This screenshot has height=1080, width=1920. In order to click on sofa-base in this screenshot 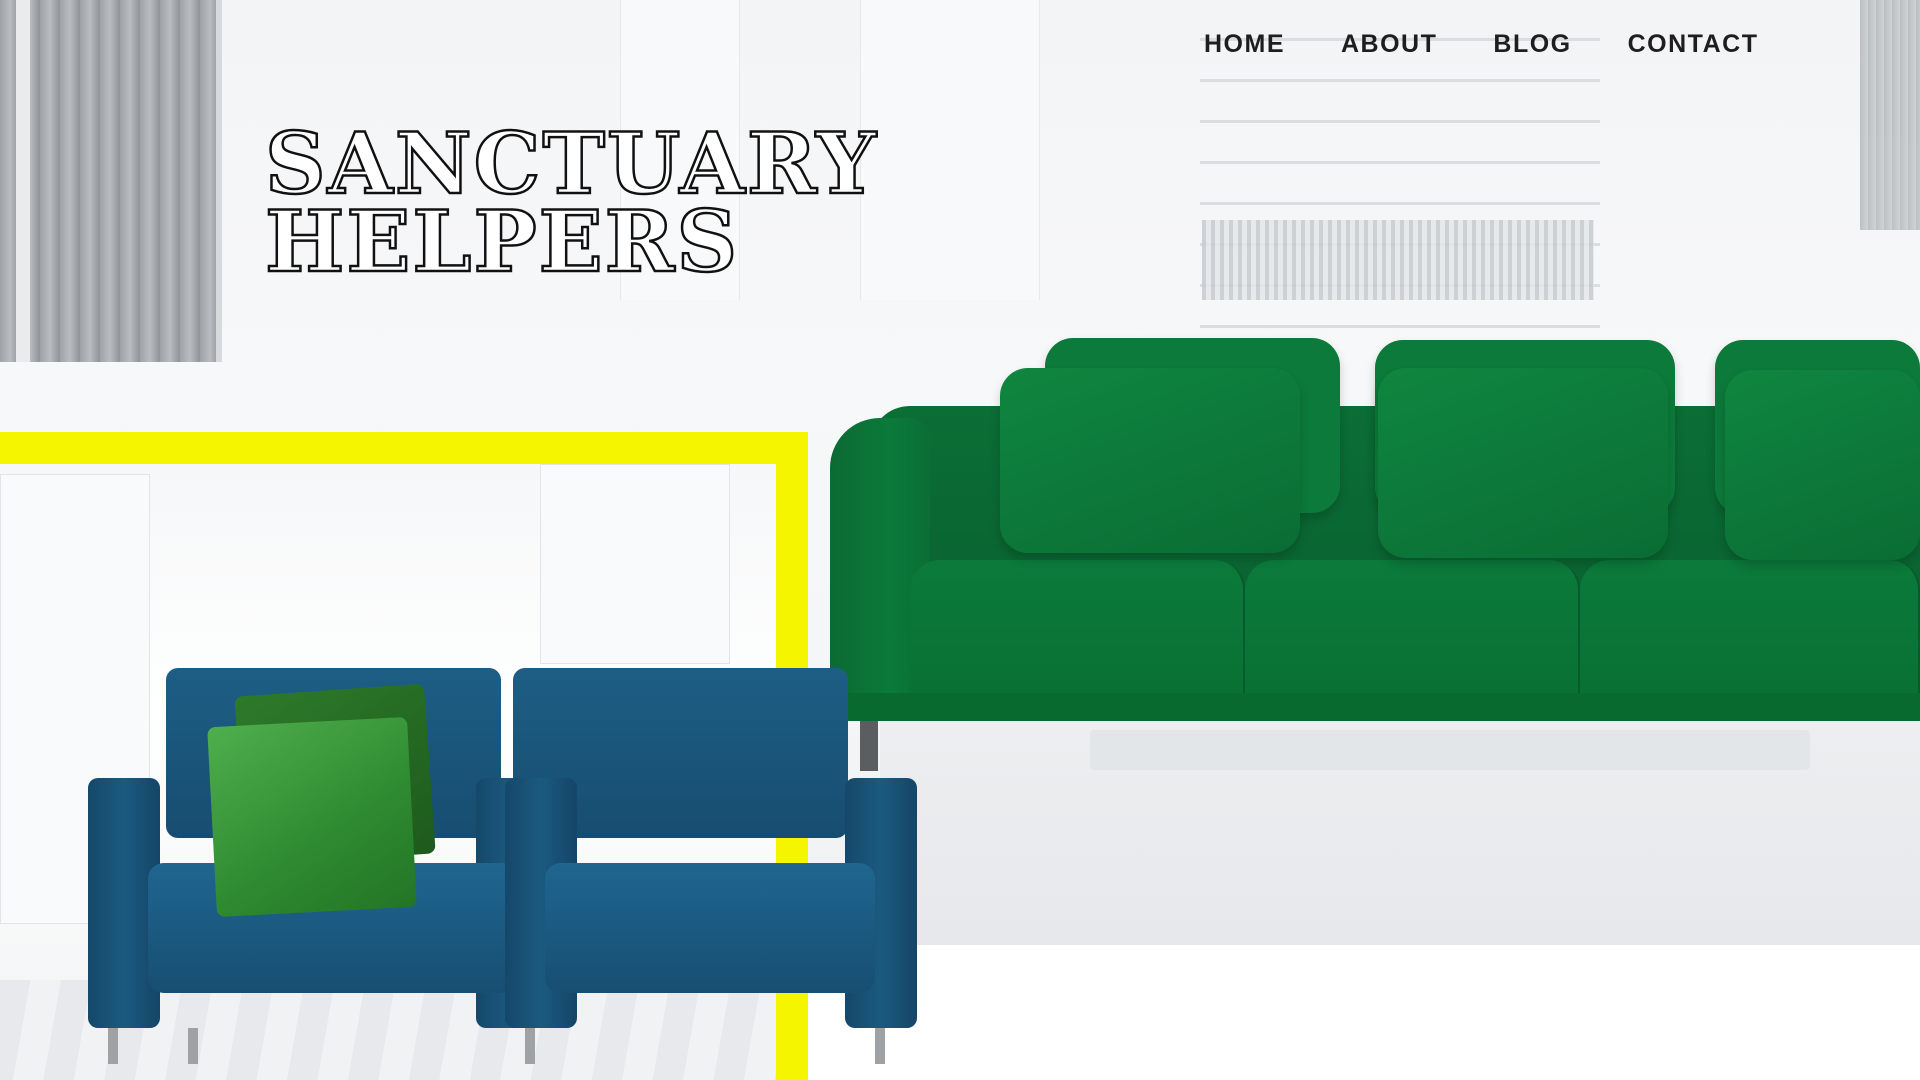, I will do `click(1375, 707)`.